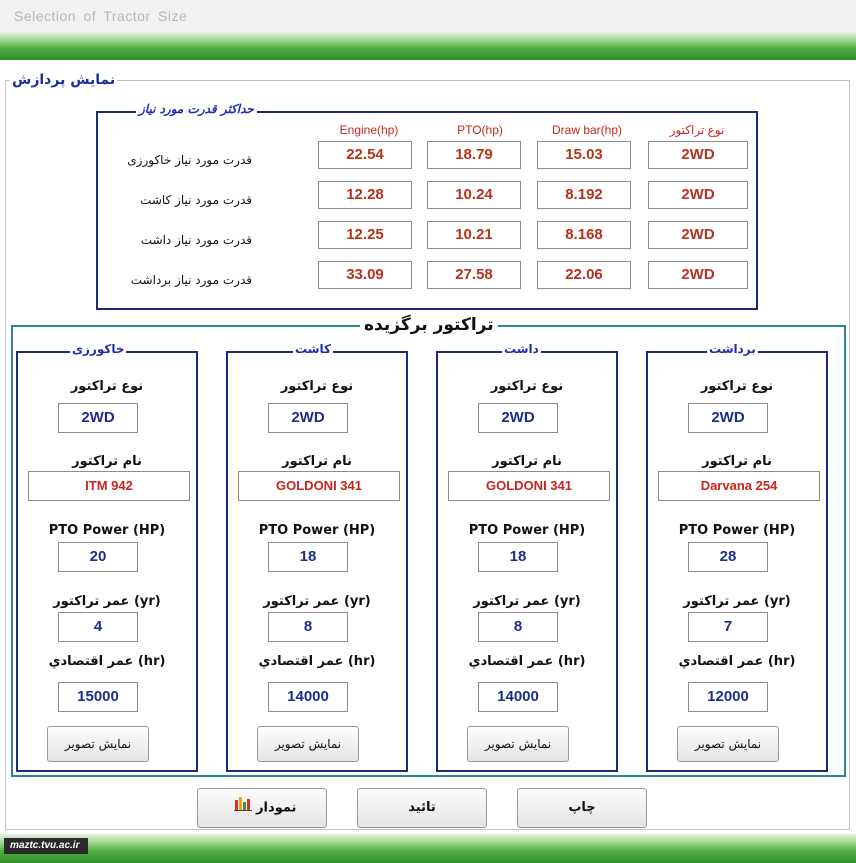  Describe the element at coordinates (101, 16) in the screenshot. I see `window-title: Selection of Tractor Size` at that location.